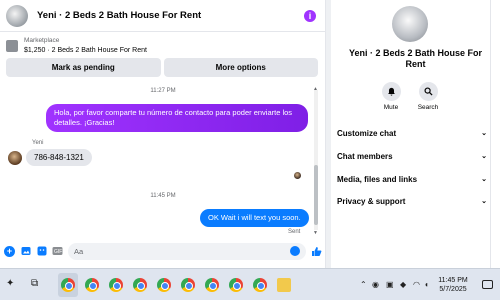  What do you see at coordinates (250, 284) in the screenshot?
I see `taskbar: ✦ ⧉ ⌃ ◉ ▣ ◆ ◠ ◖ 11:45 PM 5/7/2025` at bounding box center [250, 284].